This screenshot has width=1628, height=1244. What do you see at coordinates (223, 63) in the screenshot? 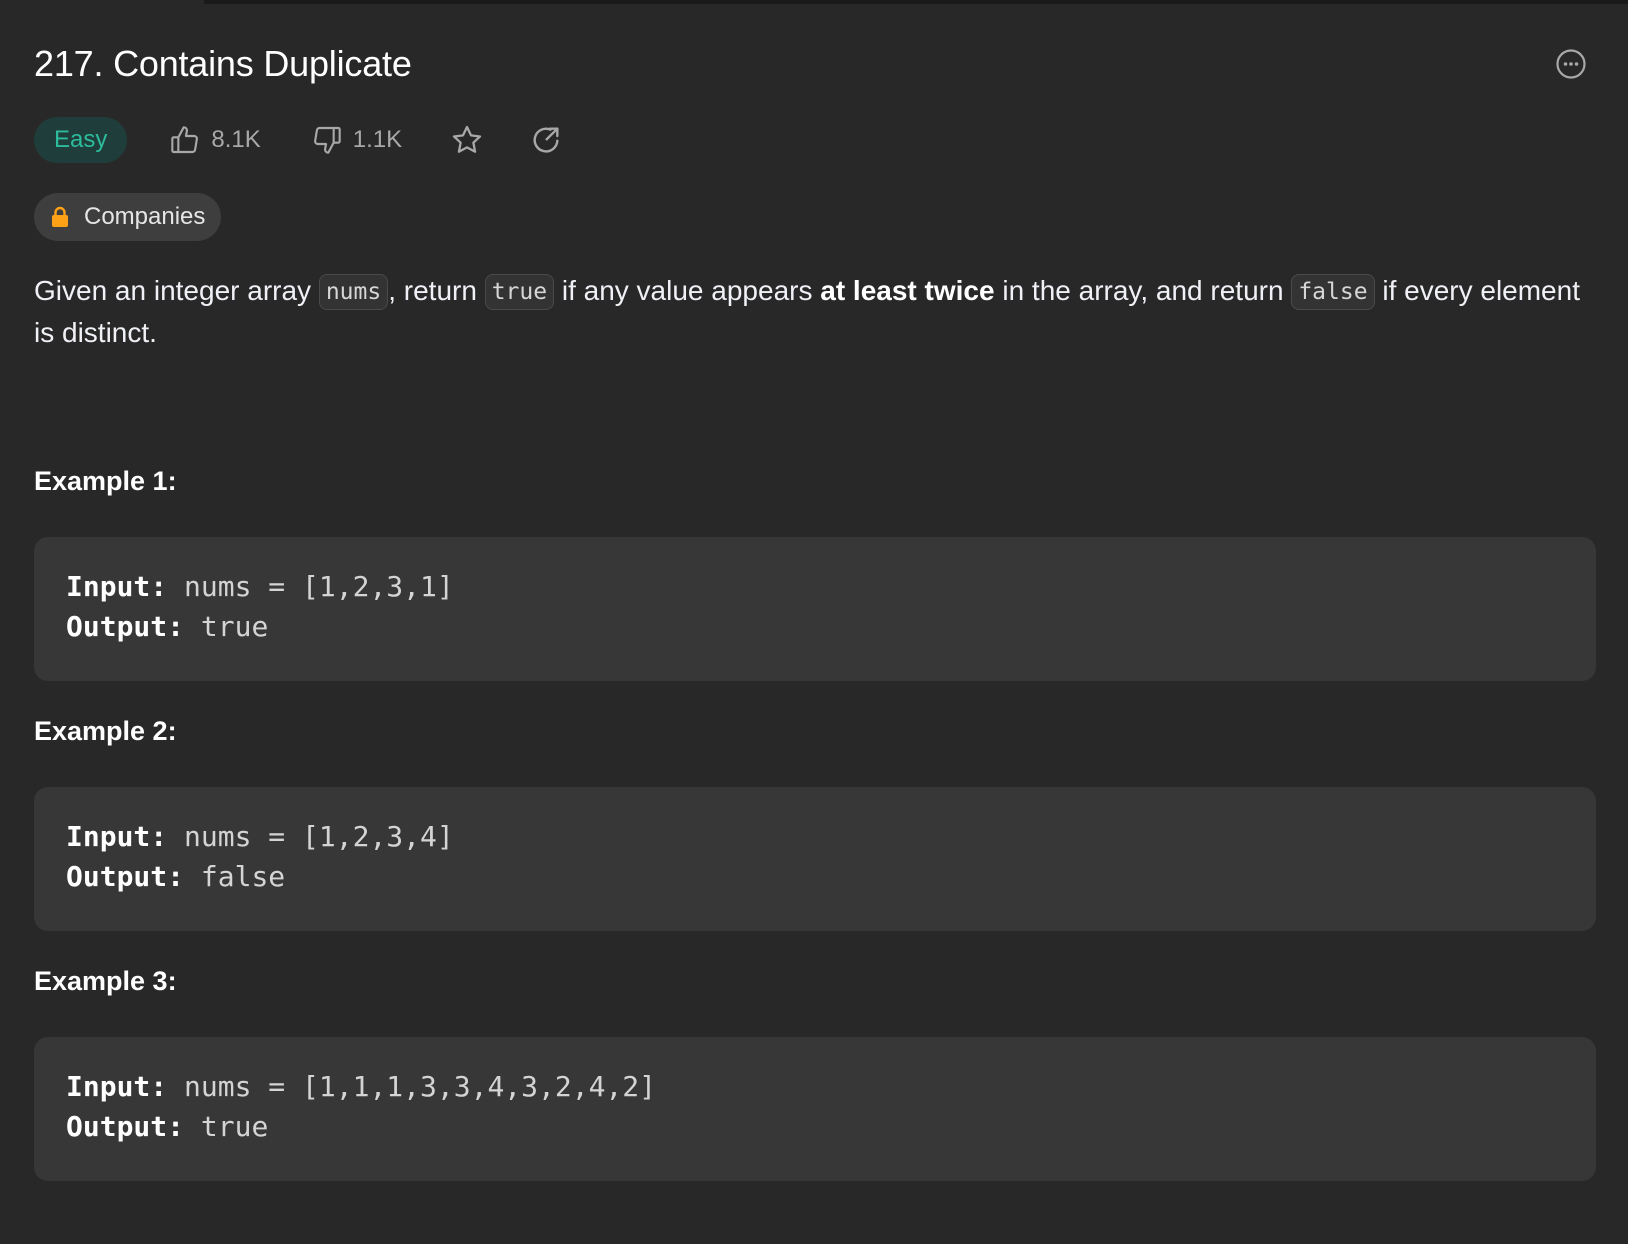
I see `problem-title: 217. Contains Duplicate` at bounding box center [223, 63].